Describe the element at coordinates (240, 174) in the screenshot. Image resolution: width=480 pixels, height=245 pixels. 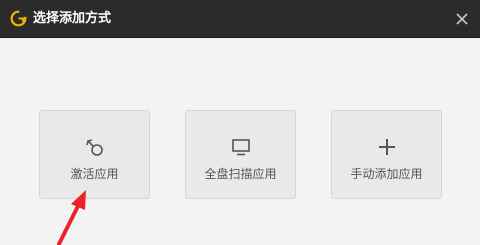
I see `full-scan-label: 全盘扫描应用` at that location.